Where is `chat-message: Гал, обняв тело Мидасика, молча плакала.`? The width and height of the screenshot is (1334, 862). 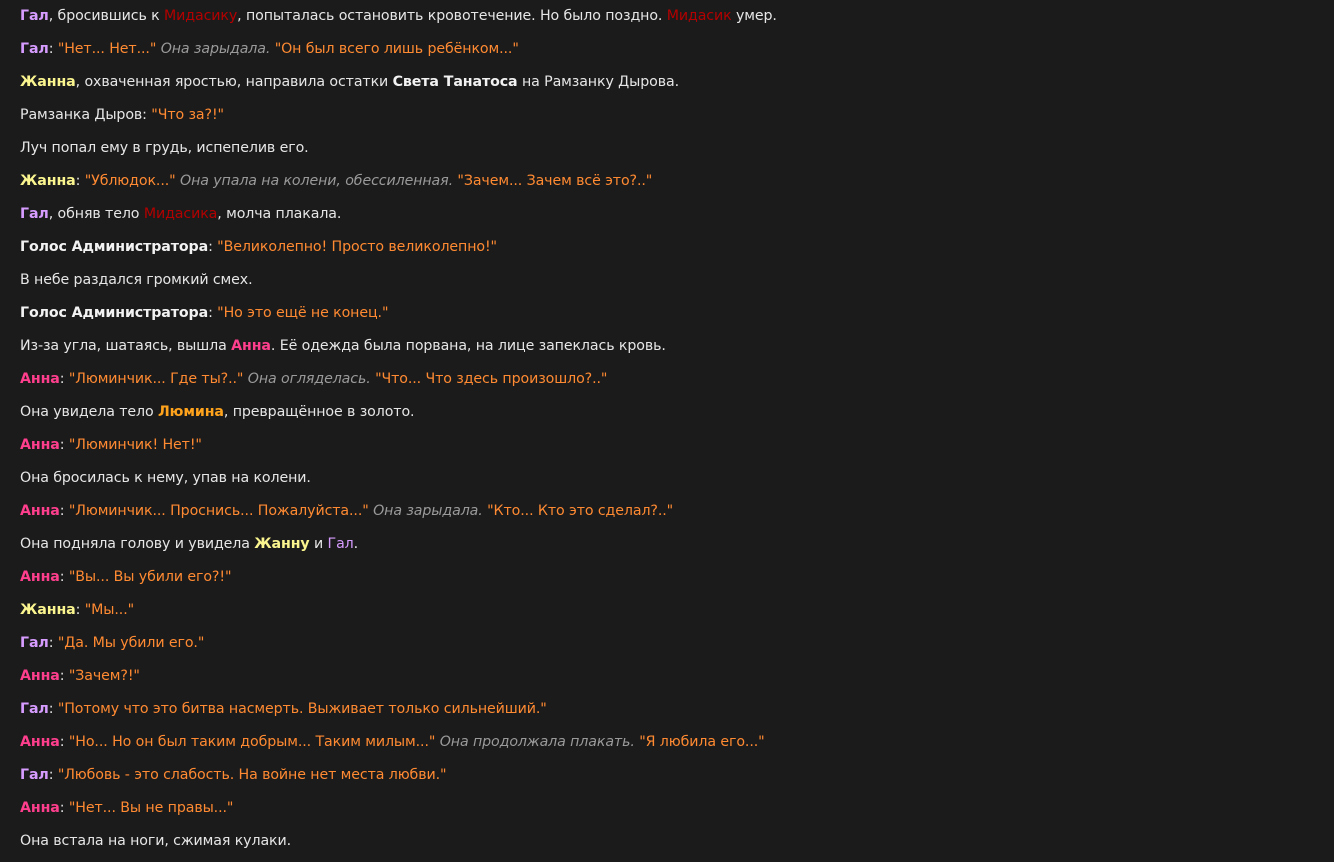 chat-message: Гал, обняв тело Мидасика, молча плакала. is located at coordinates (670, 214).